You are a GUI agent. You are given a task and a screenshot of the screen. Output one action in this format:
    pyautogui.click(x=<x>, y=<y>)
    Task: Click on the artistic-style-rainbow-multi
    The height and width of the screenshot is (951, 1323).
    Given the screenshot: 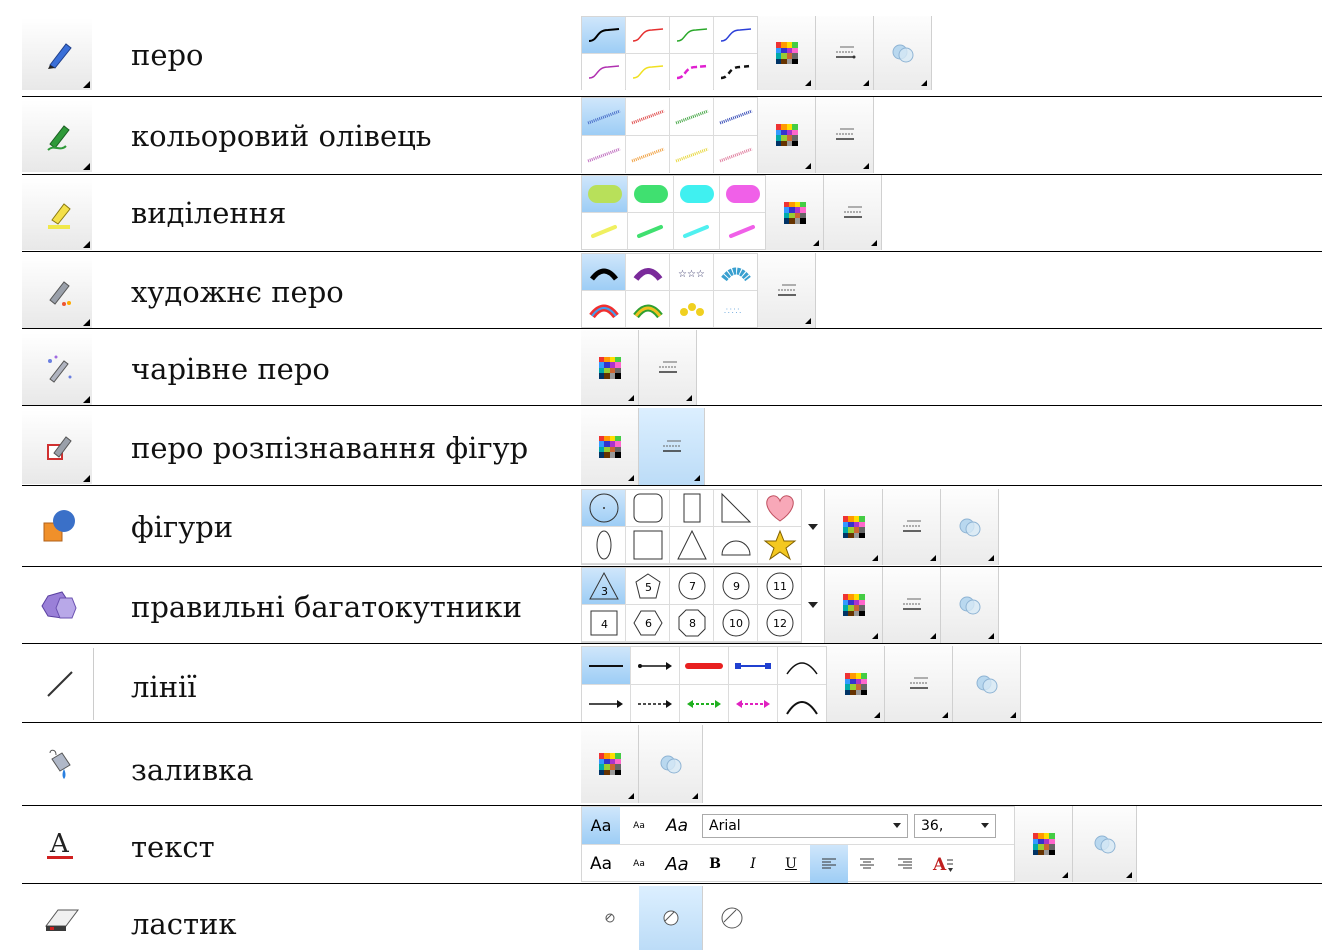 What is the action you would take?
    pyautogui.click(x=647, y=309)
    